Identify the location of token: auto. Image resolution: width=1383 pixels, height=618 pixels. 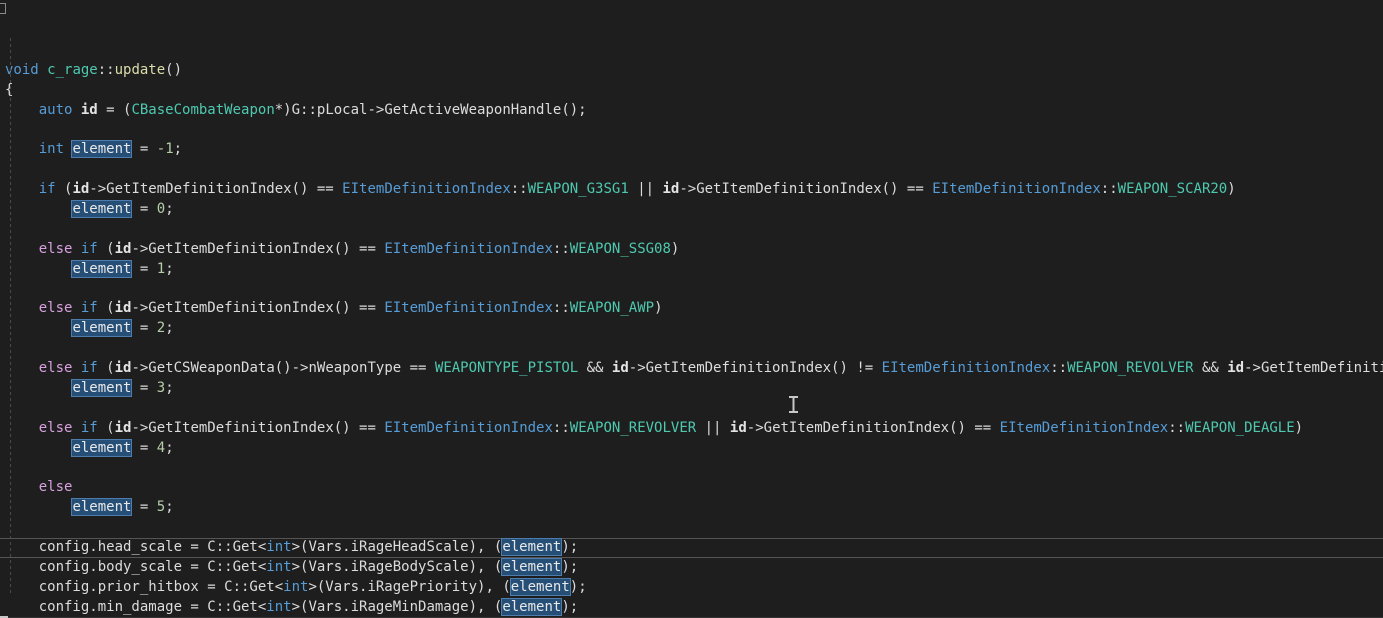
(55, 109).